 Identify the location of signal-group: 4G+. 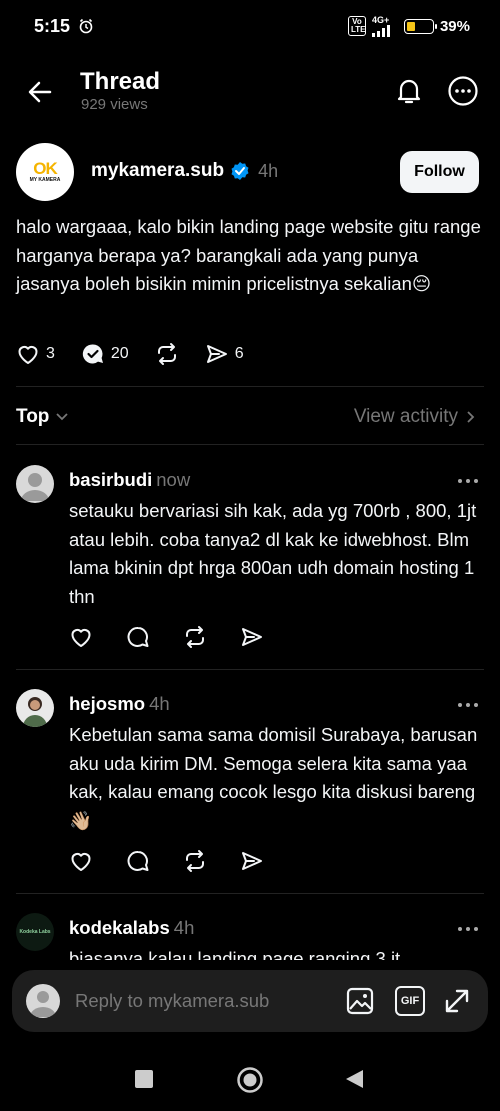
(384, 25).